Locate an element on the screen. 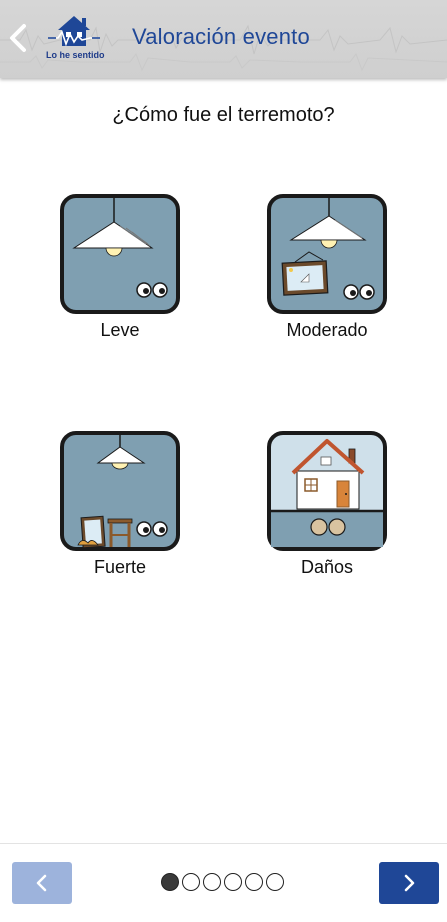  option-label: Fuerte is located at coordinates (120, 567).